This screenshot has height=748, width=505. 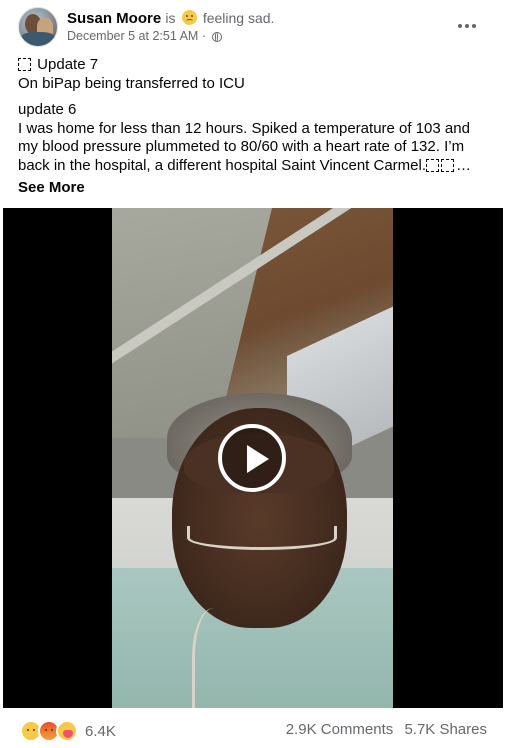 I want to click on more-options-button, so click(x=467, y=26).